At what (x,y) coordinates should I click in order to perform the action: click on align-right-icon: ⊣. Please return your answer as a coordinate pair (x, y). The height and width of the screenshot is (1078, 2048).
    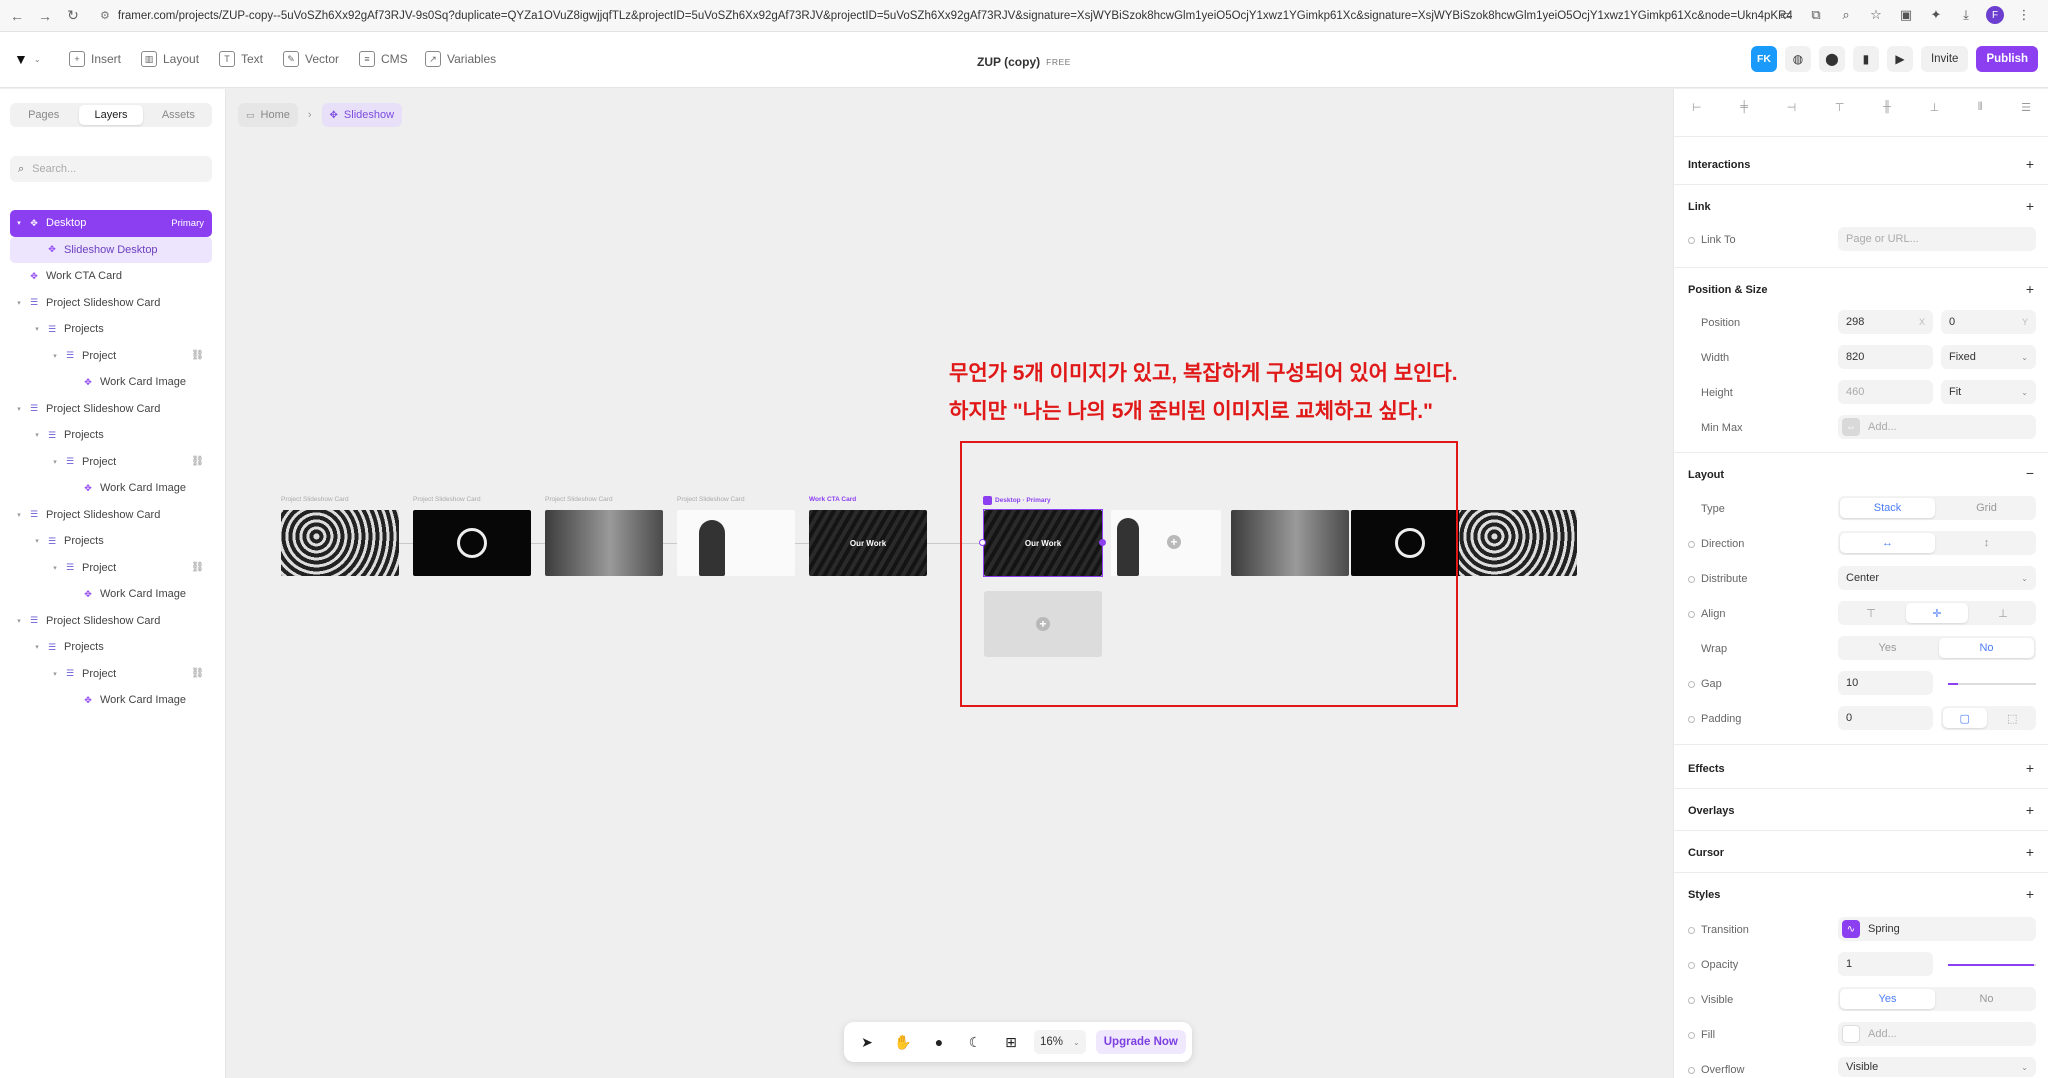
    Looking at the image, I should click on (1792, 112).